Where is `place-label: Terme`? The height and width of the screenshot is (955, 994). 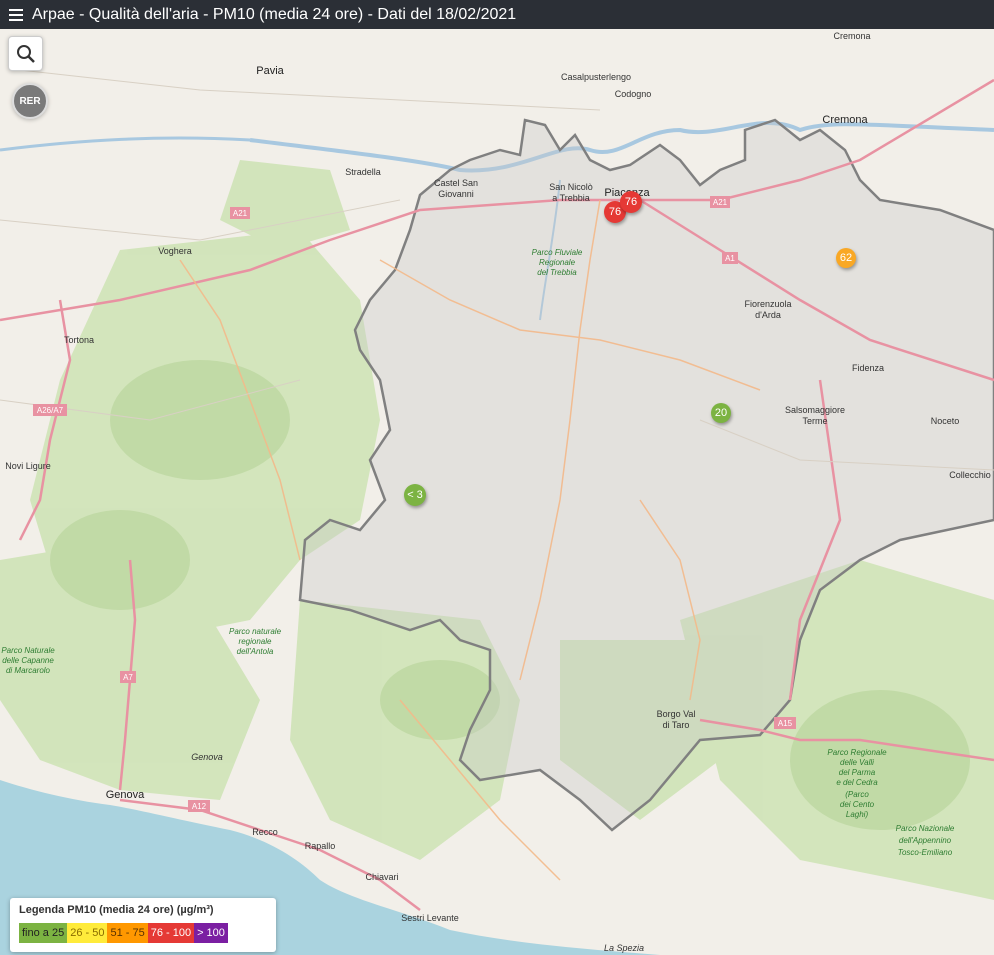
place-label: Terme is located at coordinates (814, 421).